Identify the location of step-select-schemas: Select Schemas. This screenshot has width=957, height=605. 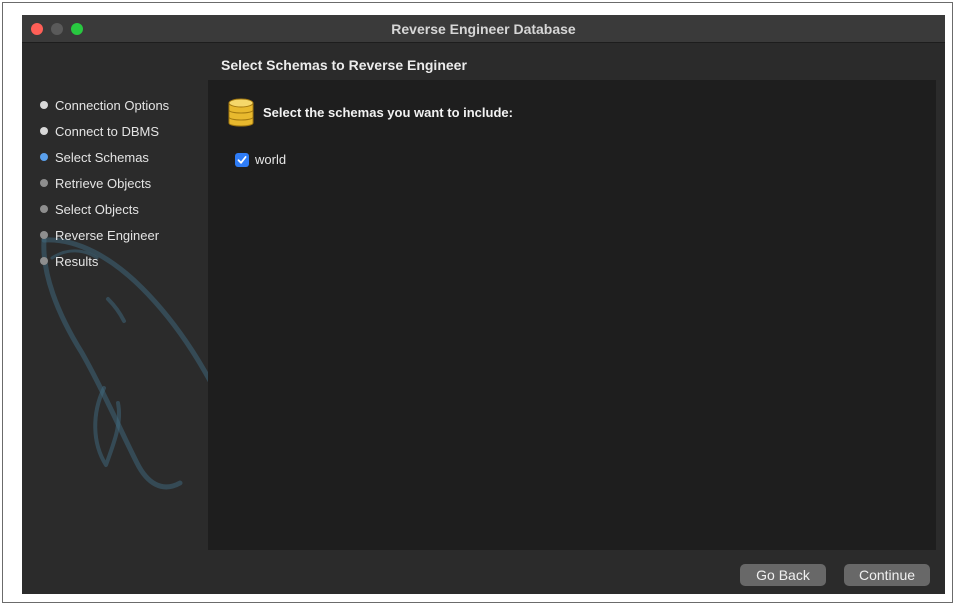
(94, 157).